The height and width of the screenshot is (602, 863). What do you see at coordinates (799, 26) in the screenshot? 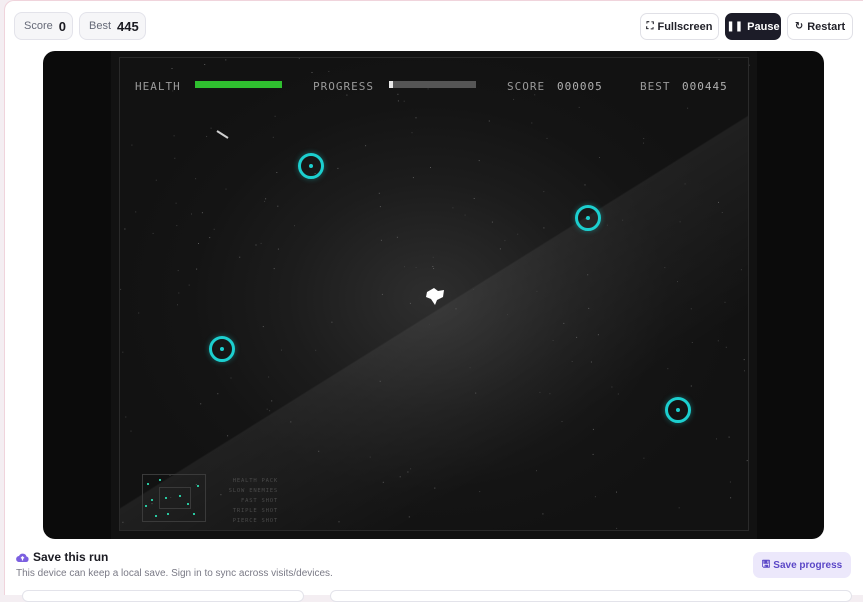
I see `restart-icon: ↻` at bounding box center [799, 26].